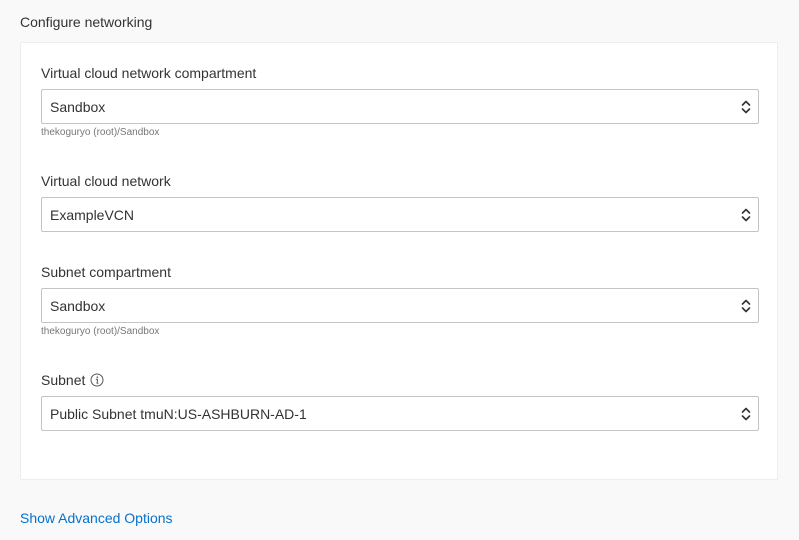 The image size is (799, 540). I want to click on vcn-compartment-label: Virtual cloud network compartment, so click(149, 73).